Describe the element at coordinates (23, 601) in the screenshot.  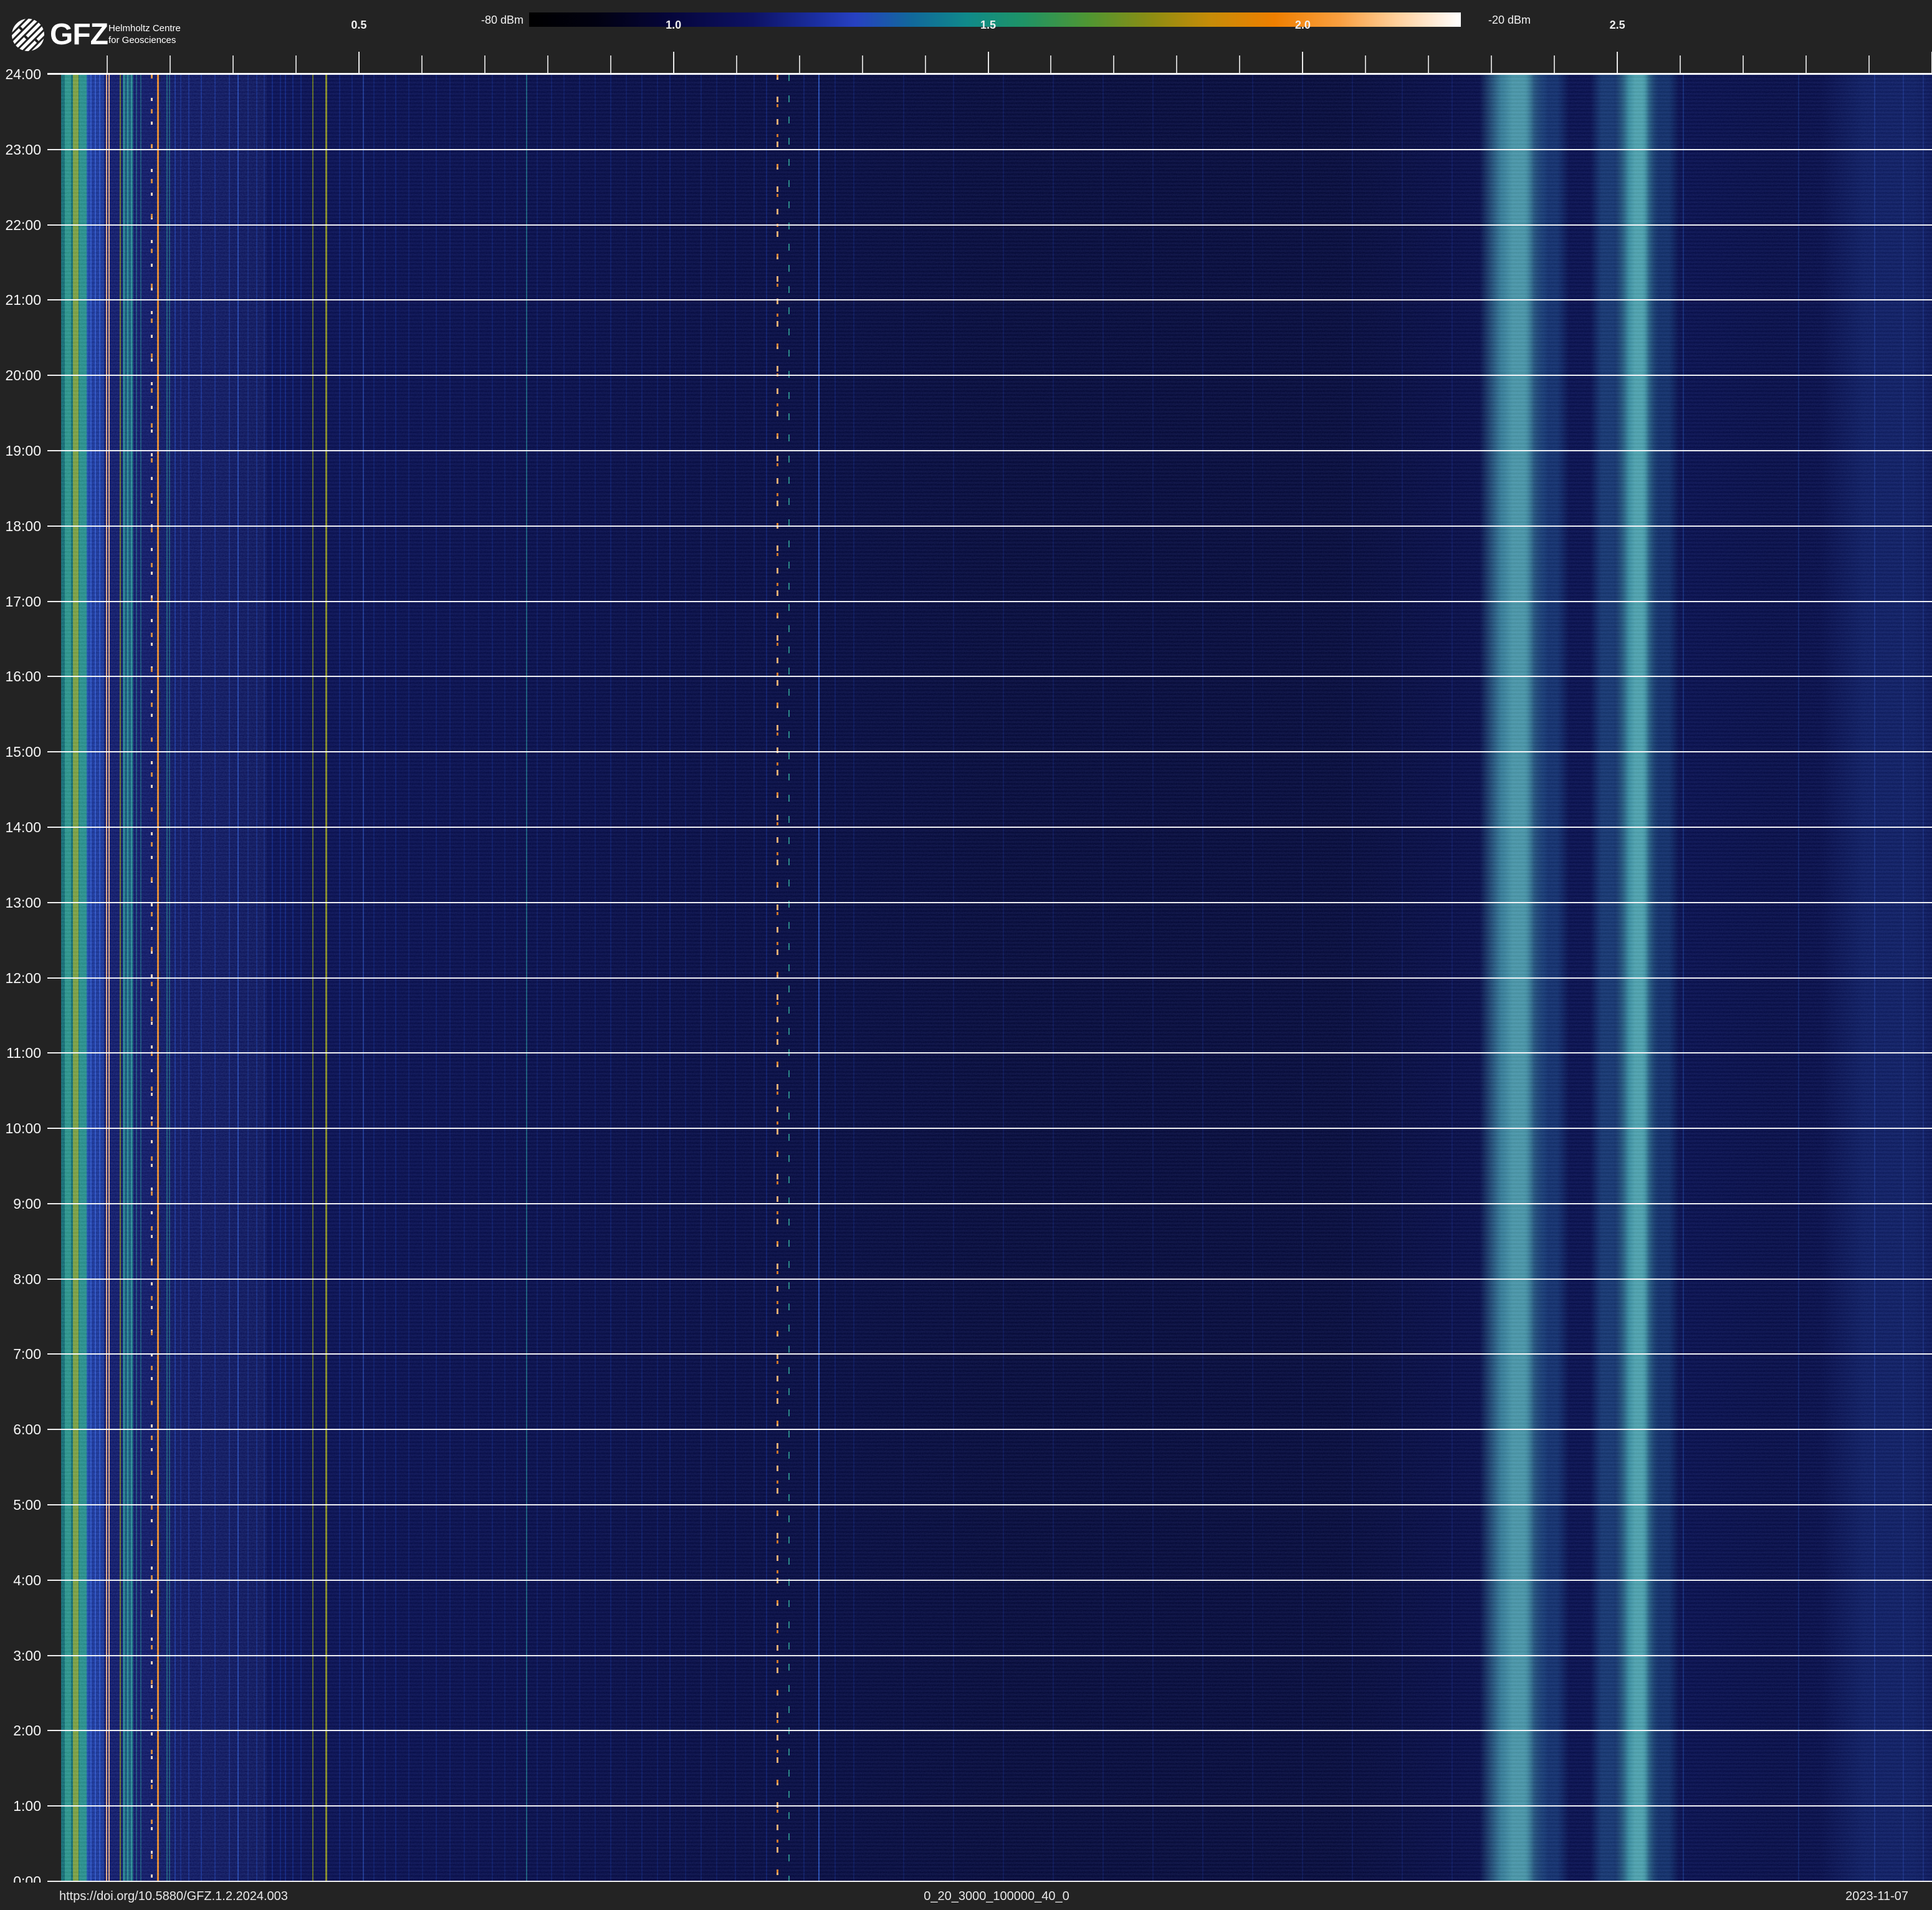
I see `time-label: 17:00` at that location.